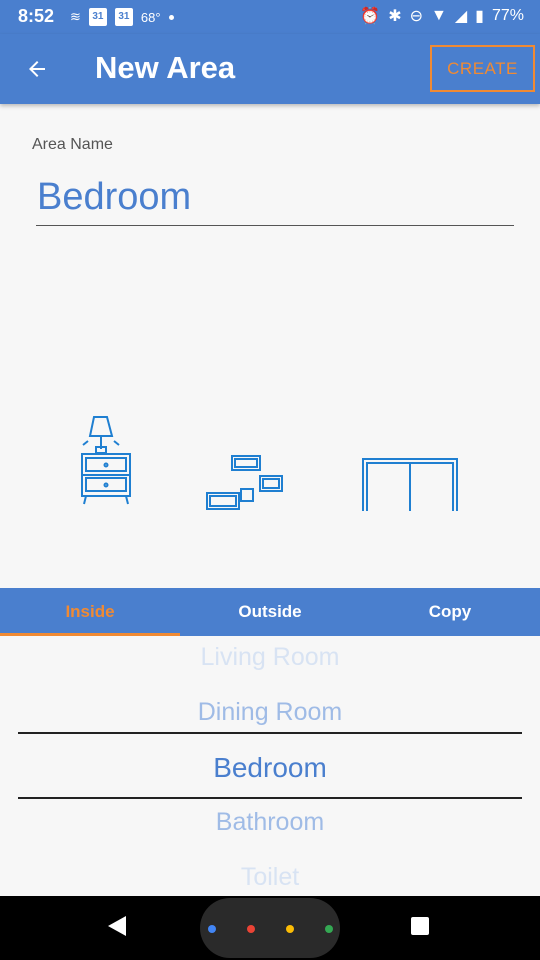 This screenshot has height=960, width=540. I want to click on nav-home-button, so click(270, 928).